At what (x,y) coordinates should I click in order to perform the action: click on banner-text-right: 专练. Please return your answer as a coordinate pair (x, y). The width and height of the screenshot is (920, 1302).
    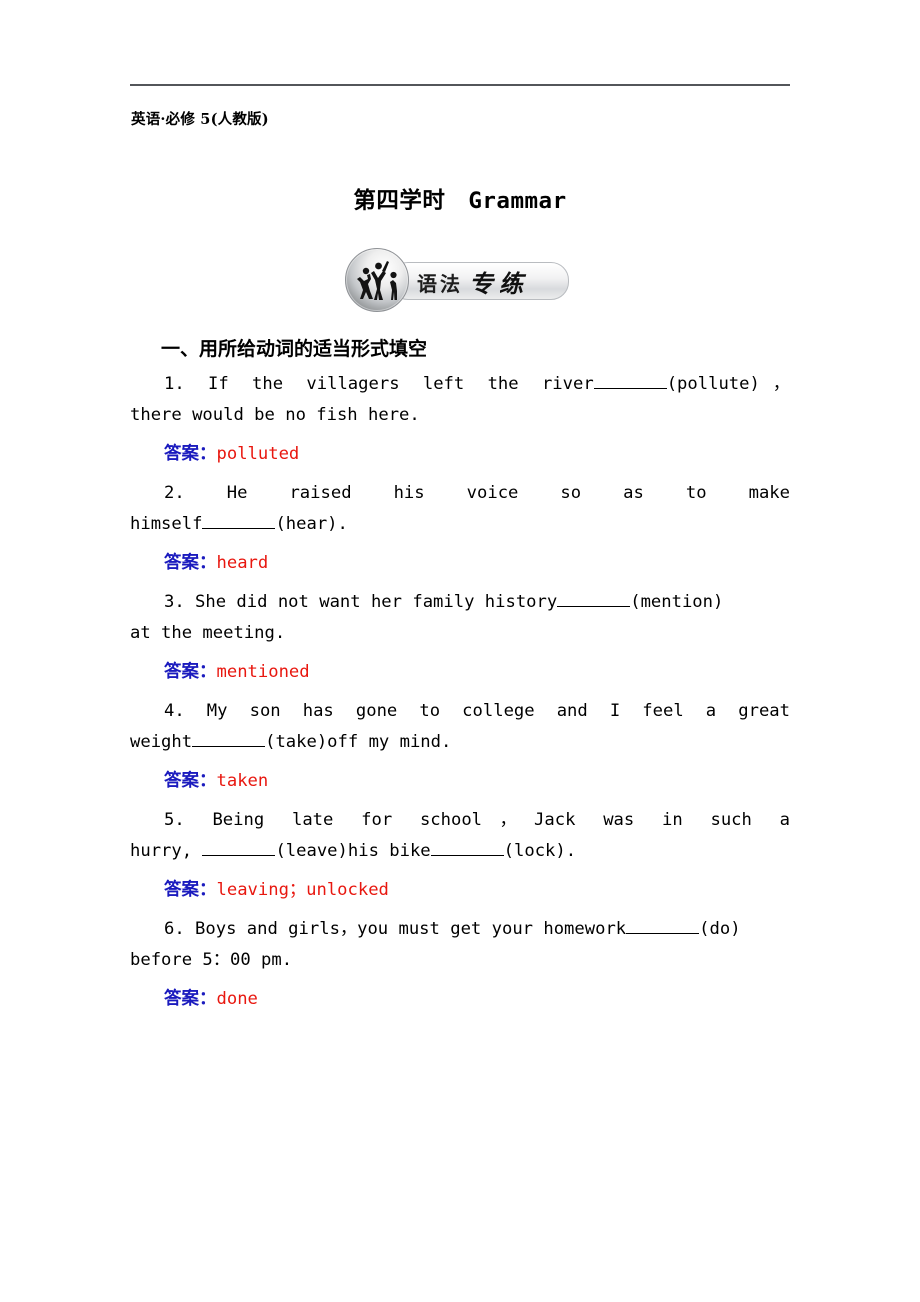
    Looking at the image, I should click on (499, 283).